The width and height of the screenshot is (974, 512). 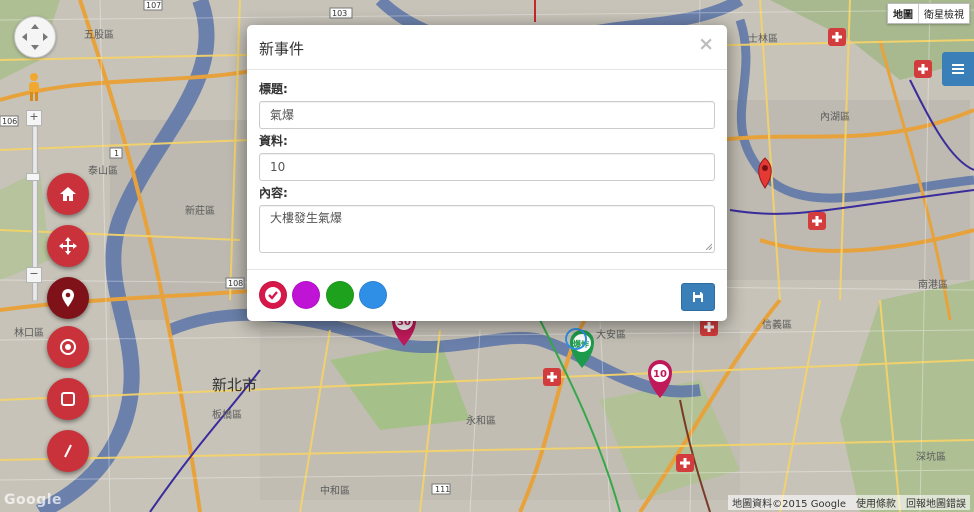 What do you see at coordinates (234, 385) in the screenshot?
I see `district-label: 新北市` at bounding box center [234, 385].